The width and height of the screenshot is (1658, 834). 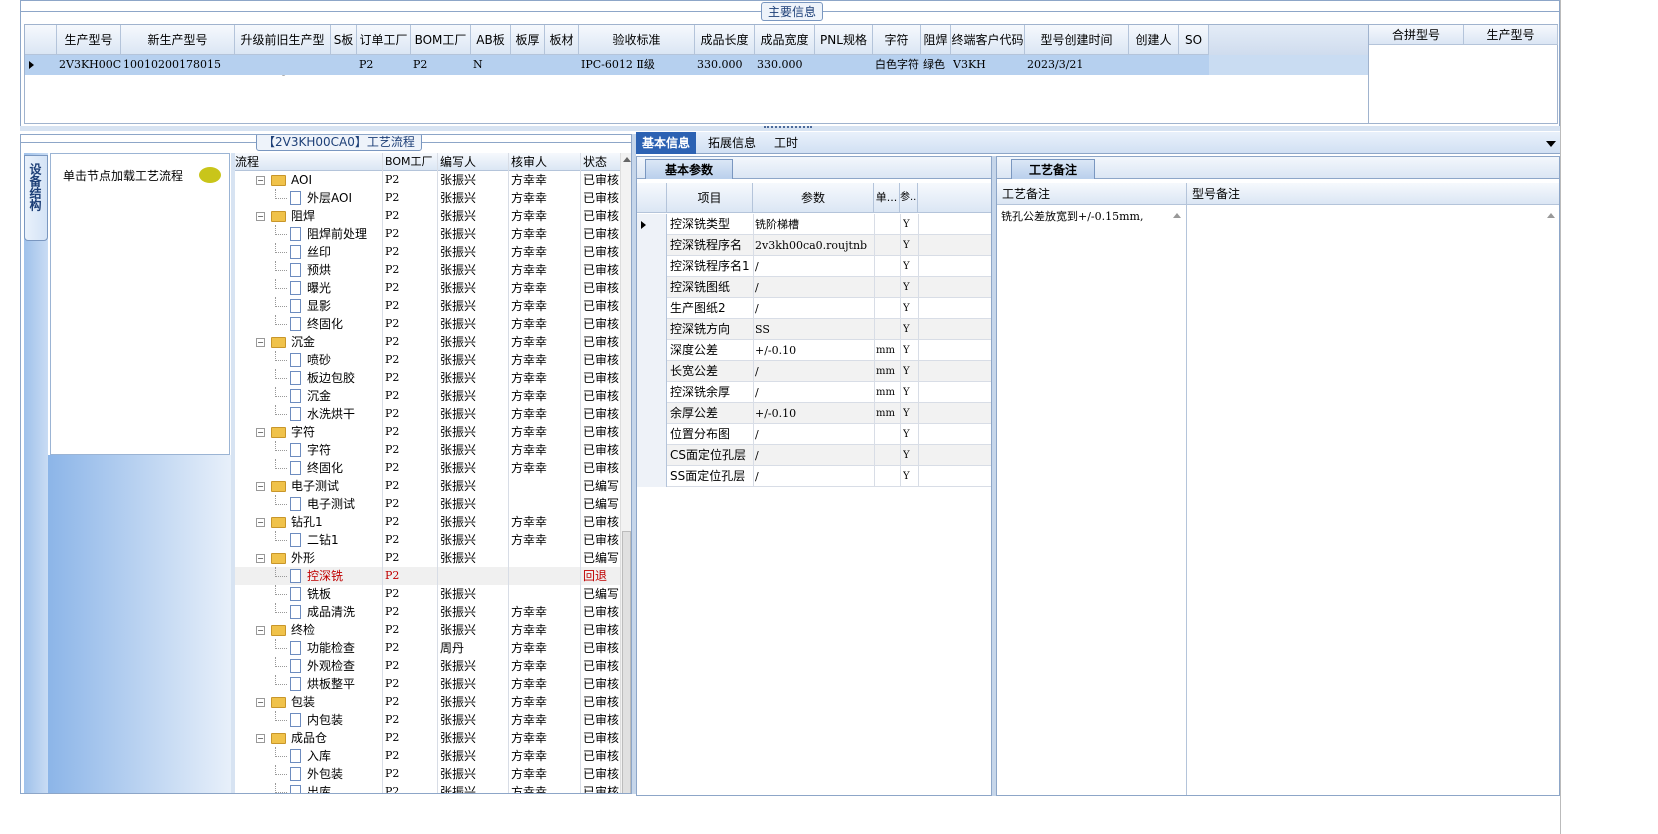 I want to click on tree-row: 二钻1 P2 张振兴 方幸幸 已审核, so click(x=427, y=540).